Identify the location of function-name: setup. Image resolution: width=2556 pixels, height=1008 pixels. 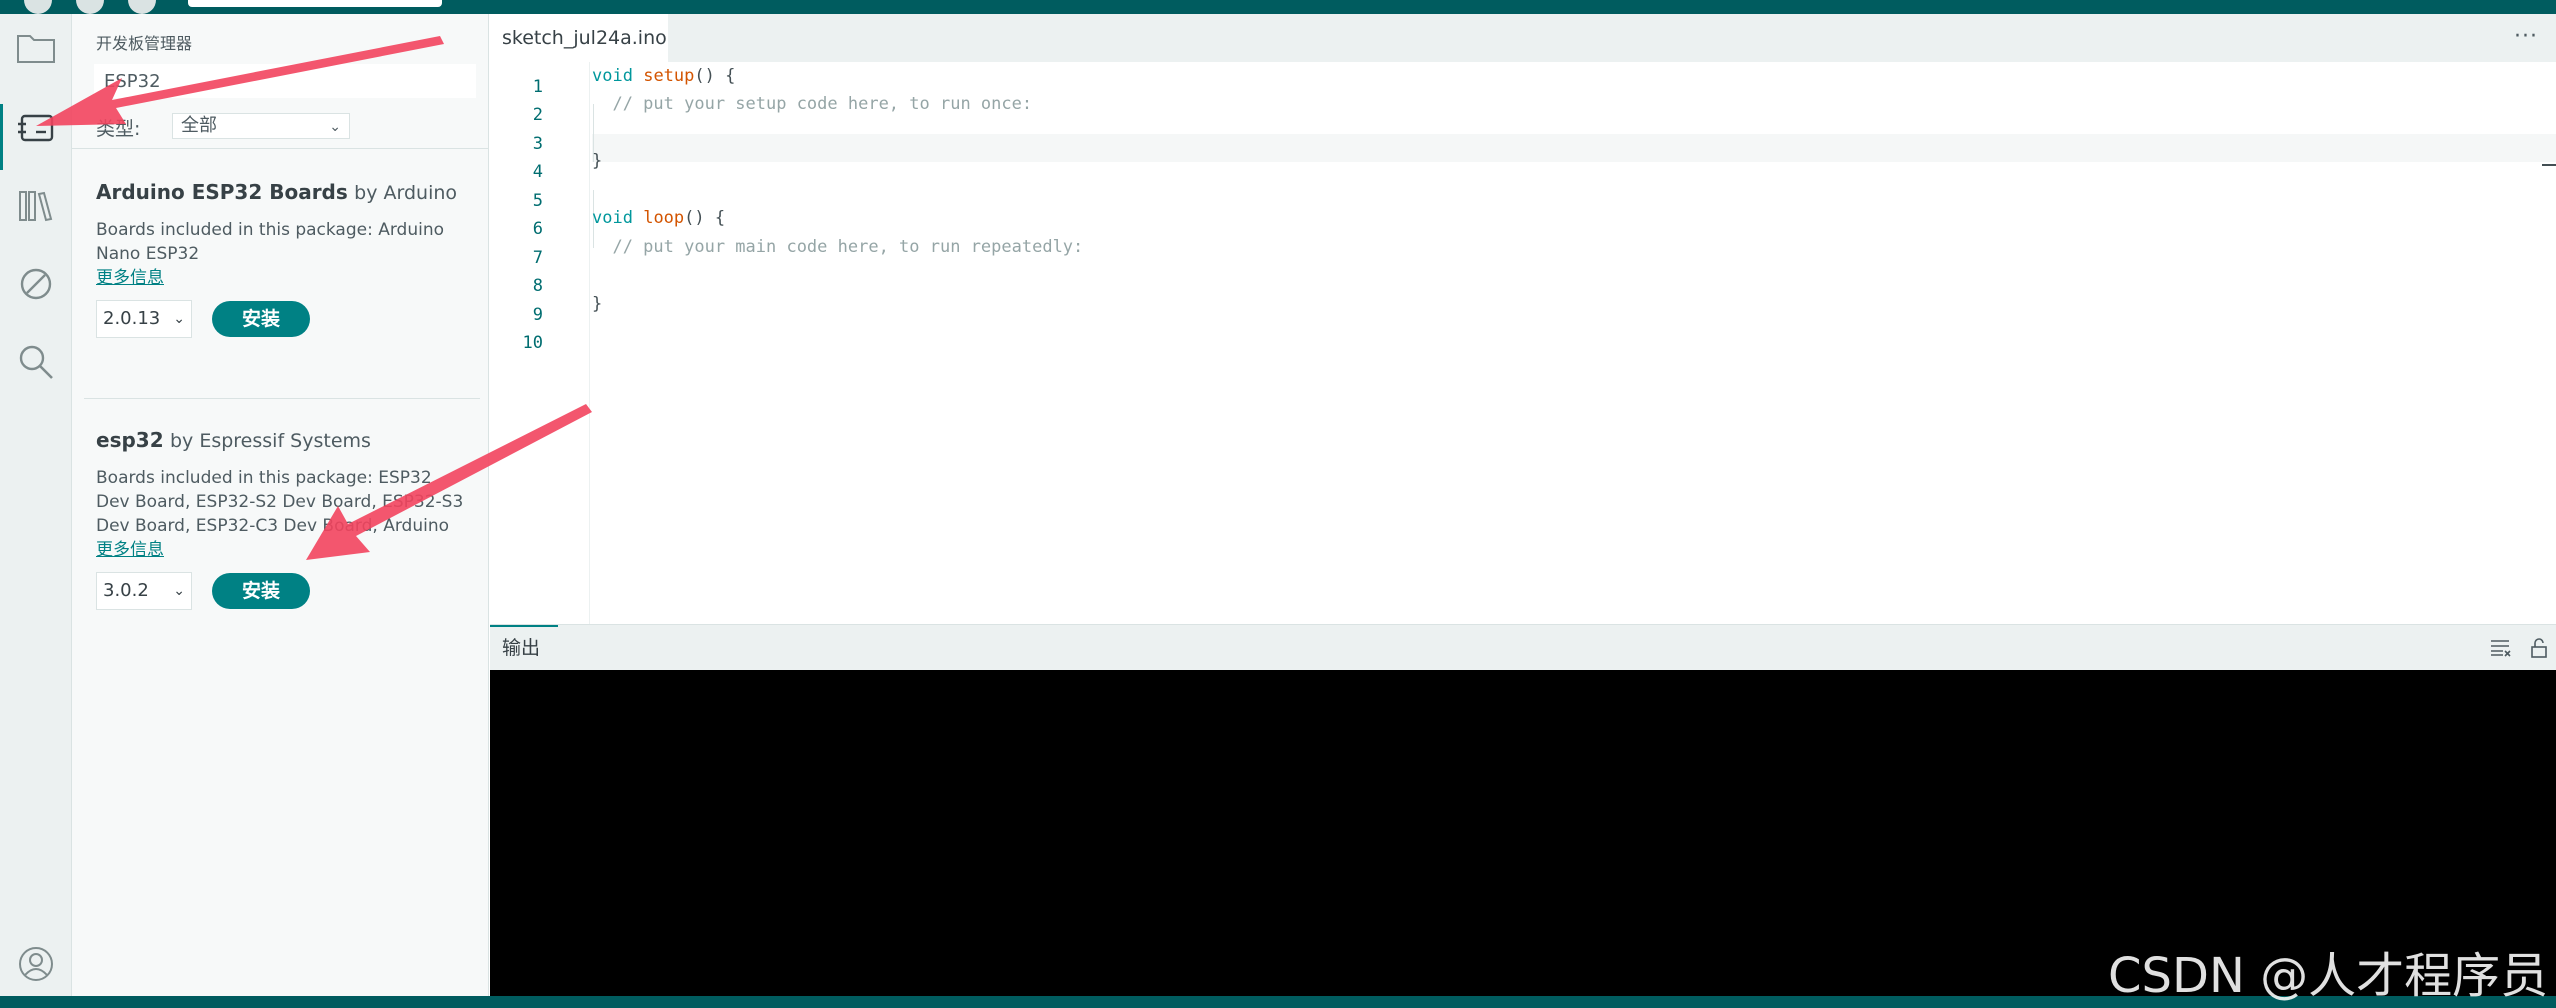
(669, 76).